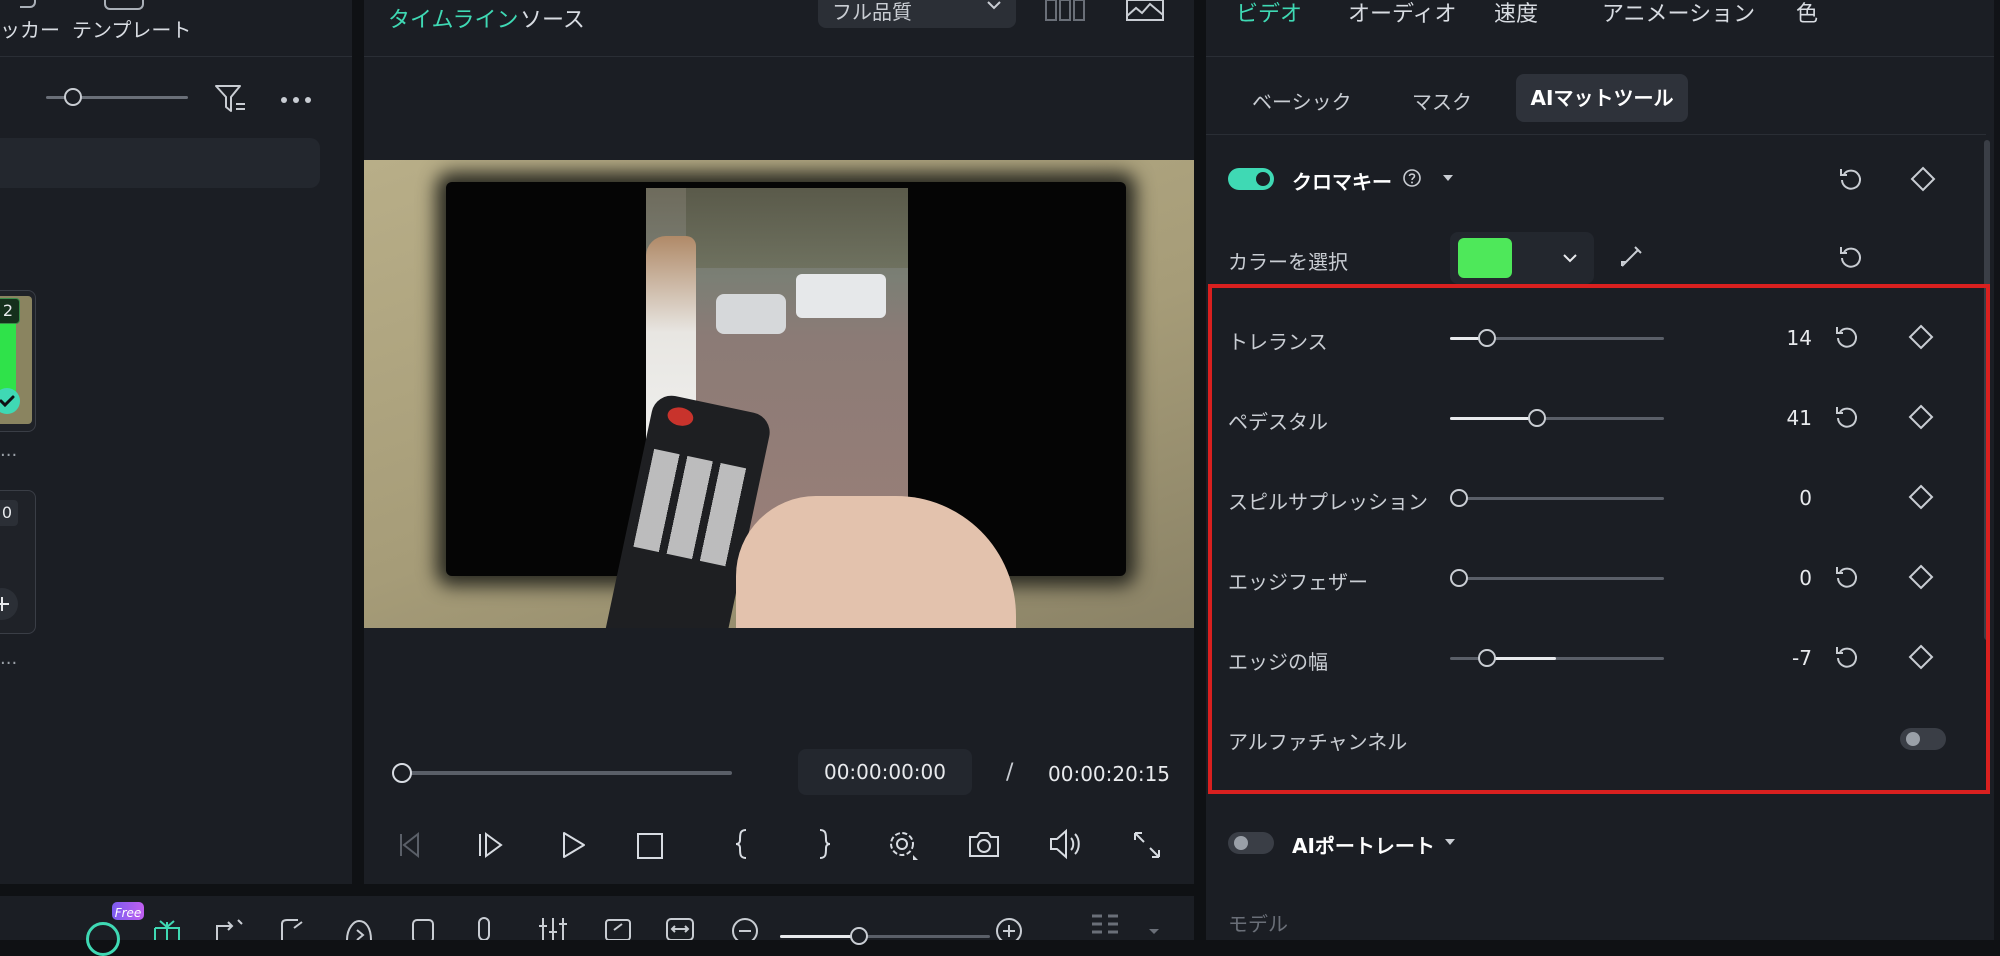 The width and height of the screenshot is (2000, 956). Describe the element at coordinates (917, 14) in the screenshot. I see `quality-dropdown: フル品質` at that location.